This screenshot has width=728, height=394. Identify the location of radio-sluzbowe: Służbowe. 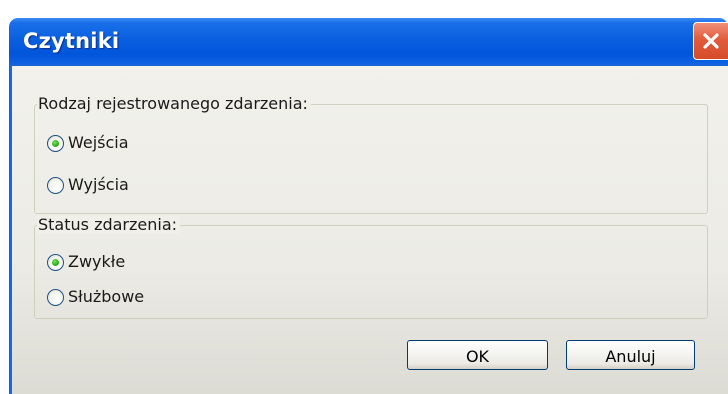
(95, 297).